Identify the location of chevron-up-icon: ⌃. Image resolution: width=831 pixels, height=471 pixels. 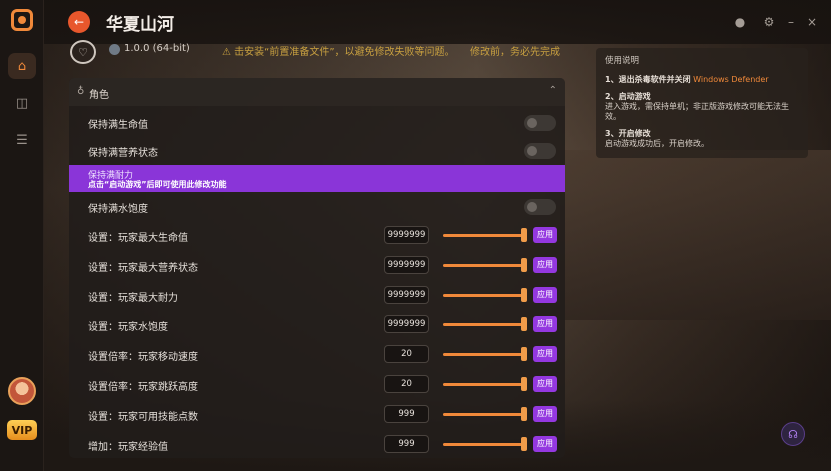
(553, 90).